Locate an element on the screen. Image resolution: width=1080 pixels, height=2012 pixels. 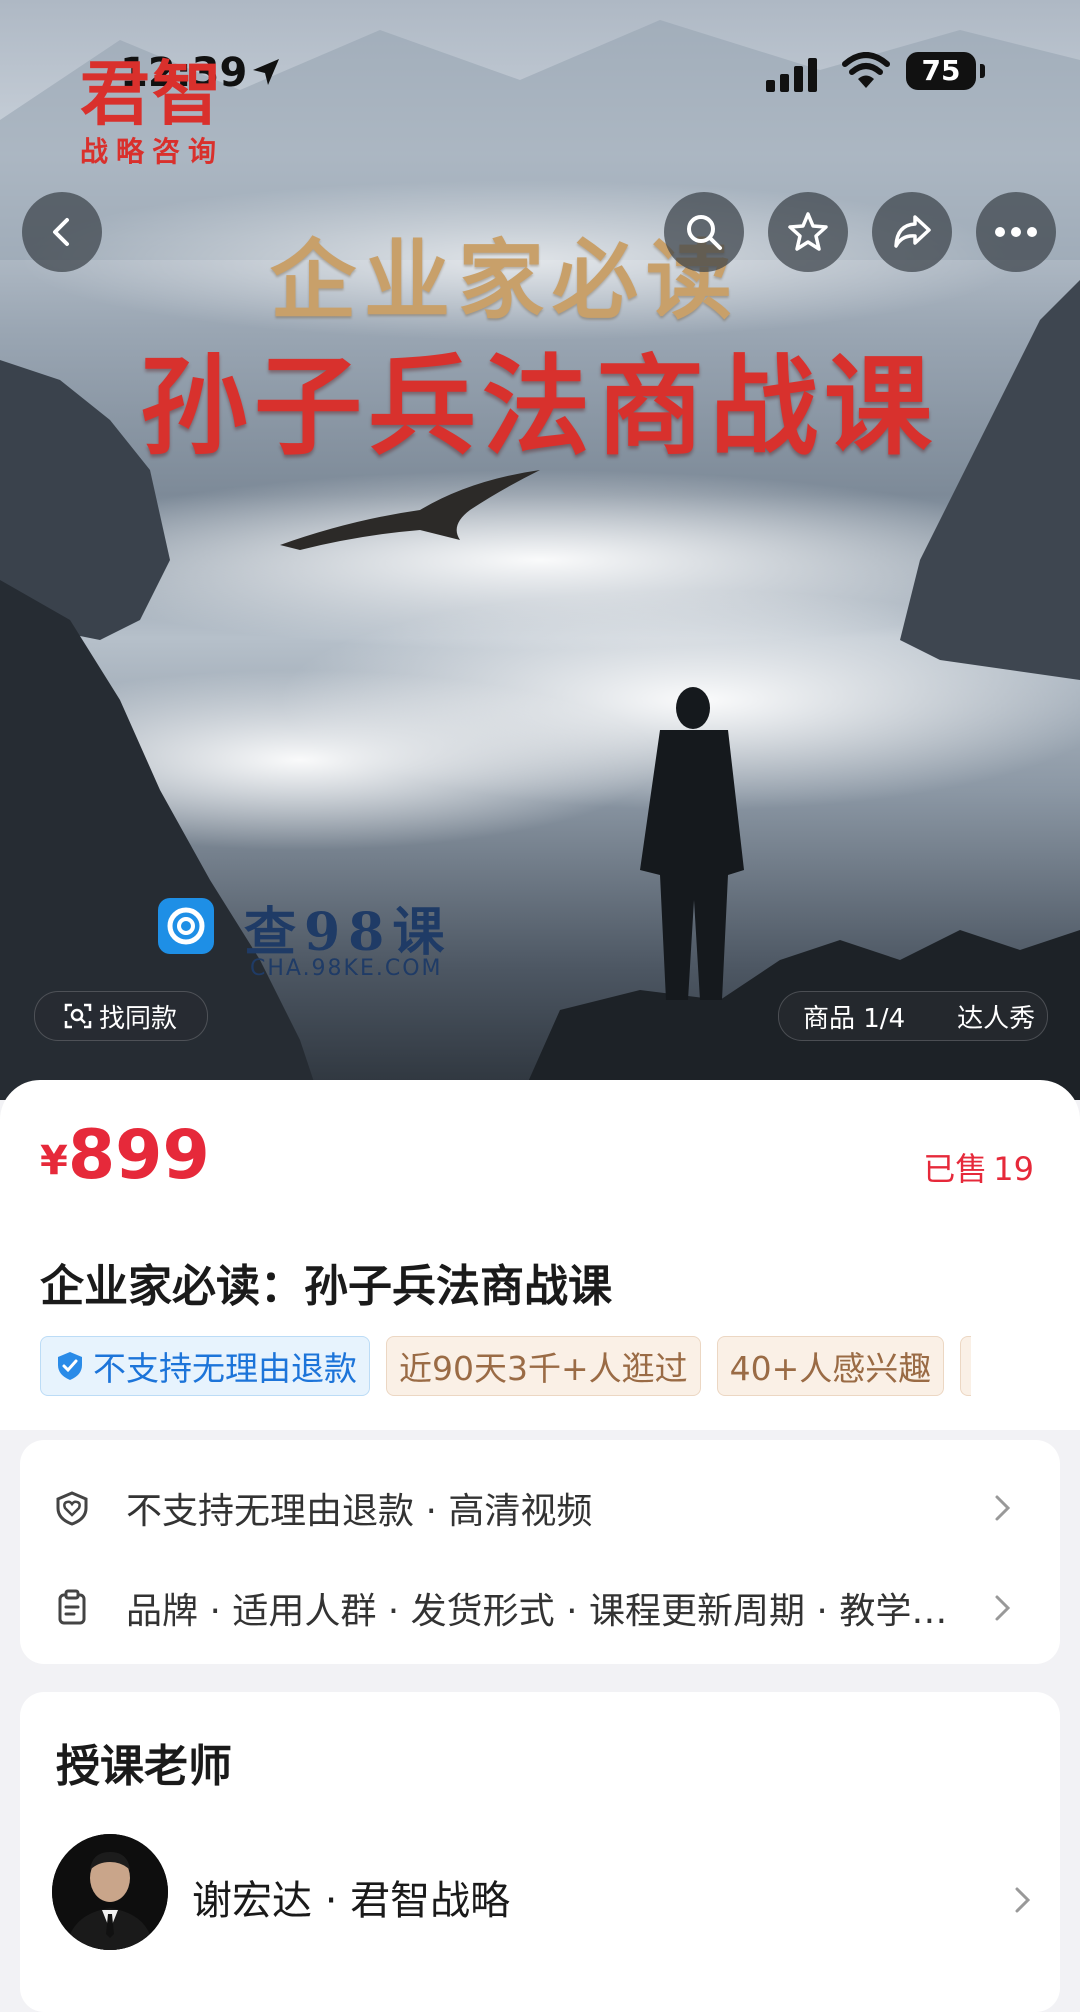
watermark-logo-icon is located at coordinates (186, 926).